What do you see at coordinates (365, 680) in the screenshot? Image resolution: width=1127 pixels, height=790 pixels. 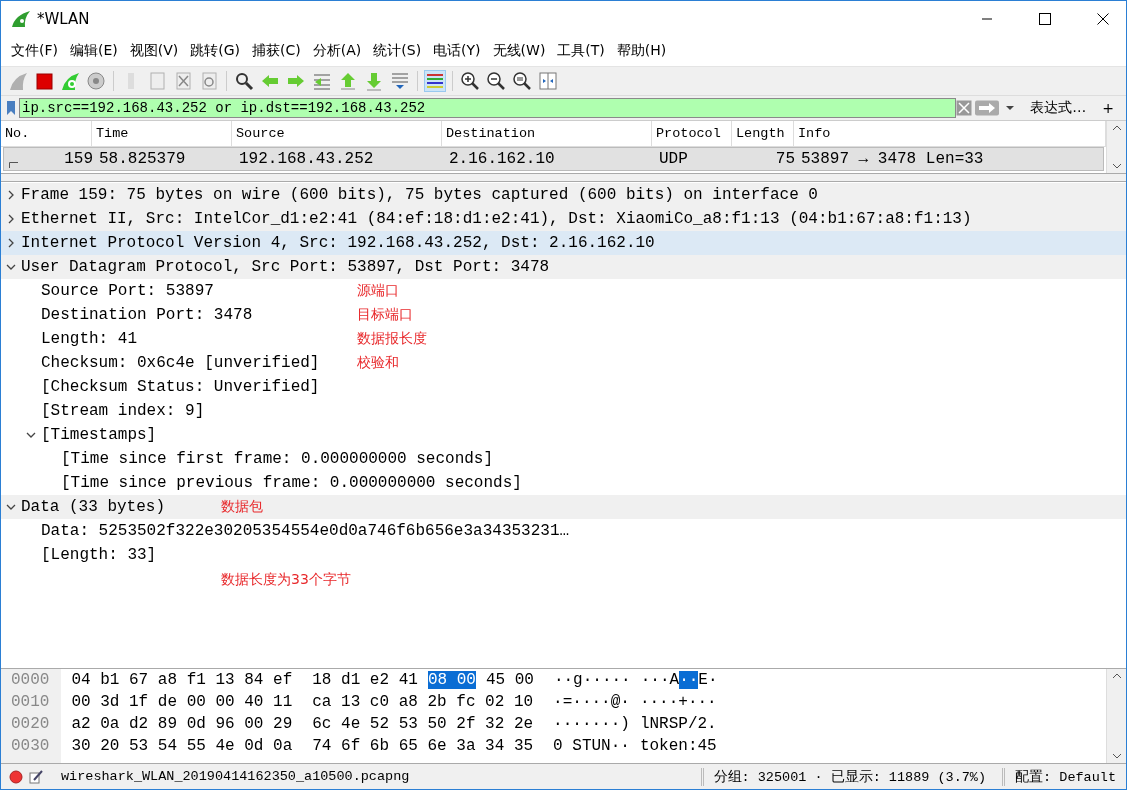 I see `hex-bytes: 18 d1 e2 41` at bounding box center [365, 680].